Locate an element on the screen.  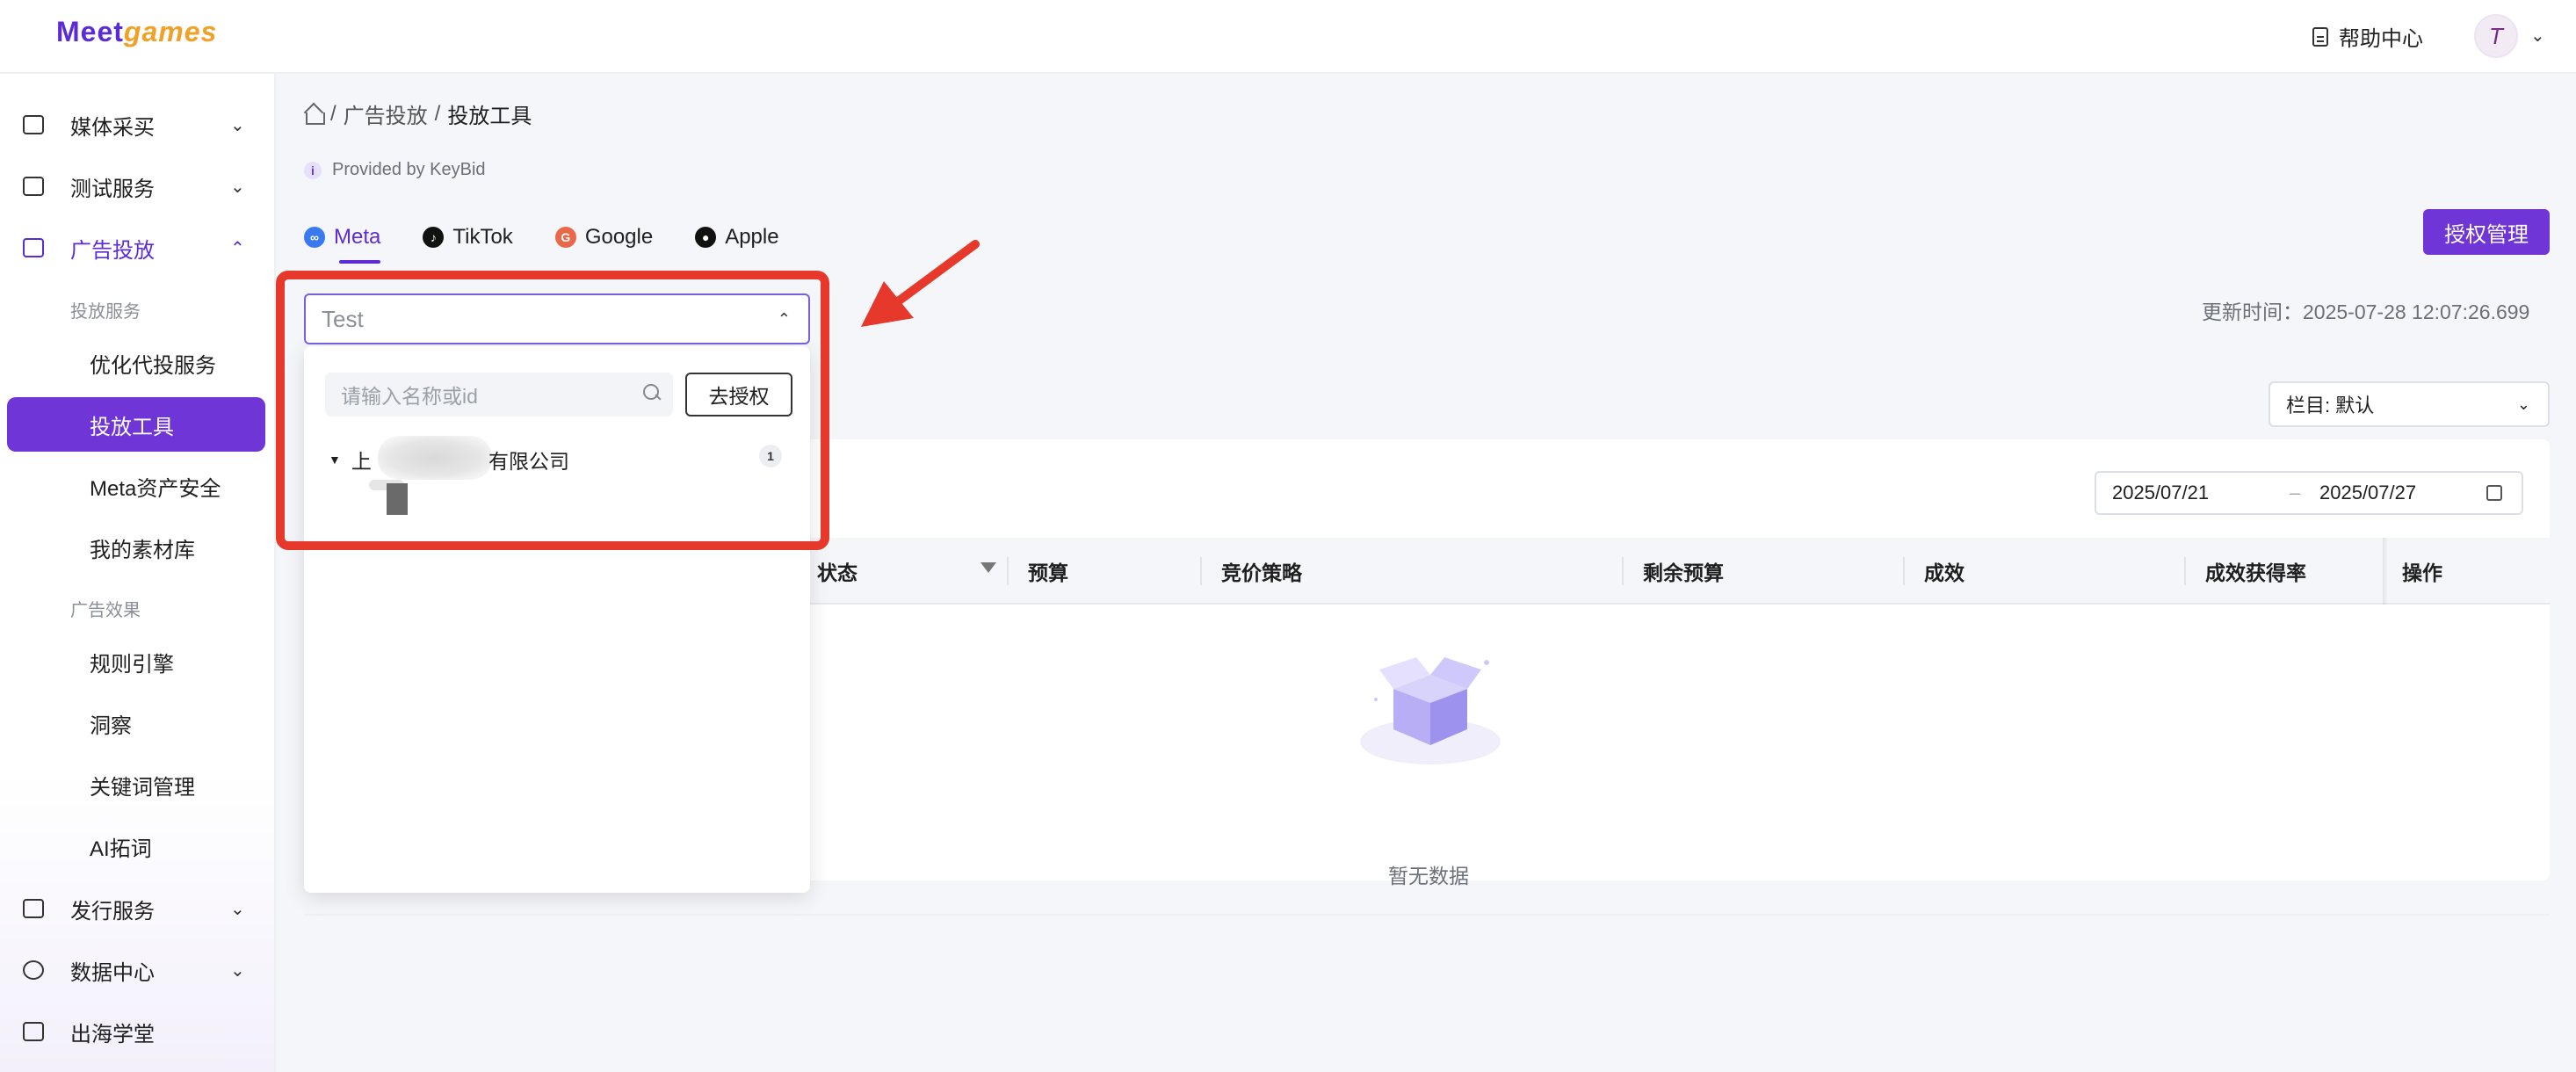
academy-icon is located at coordinates (33, 1031).